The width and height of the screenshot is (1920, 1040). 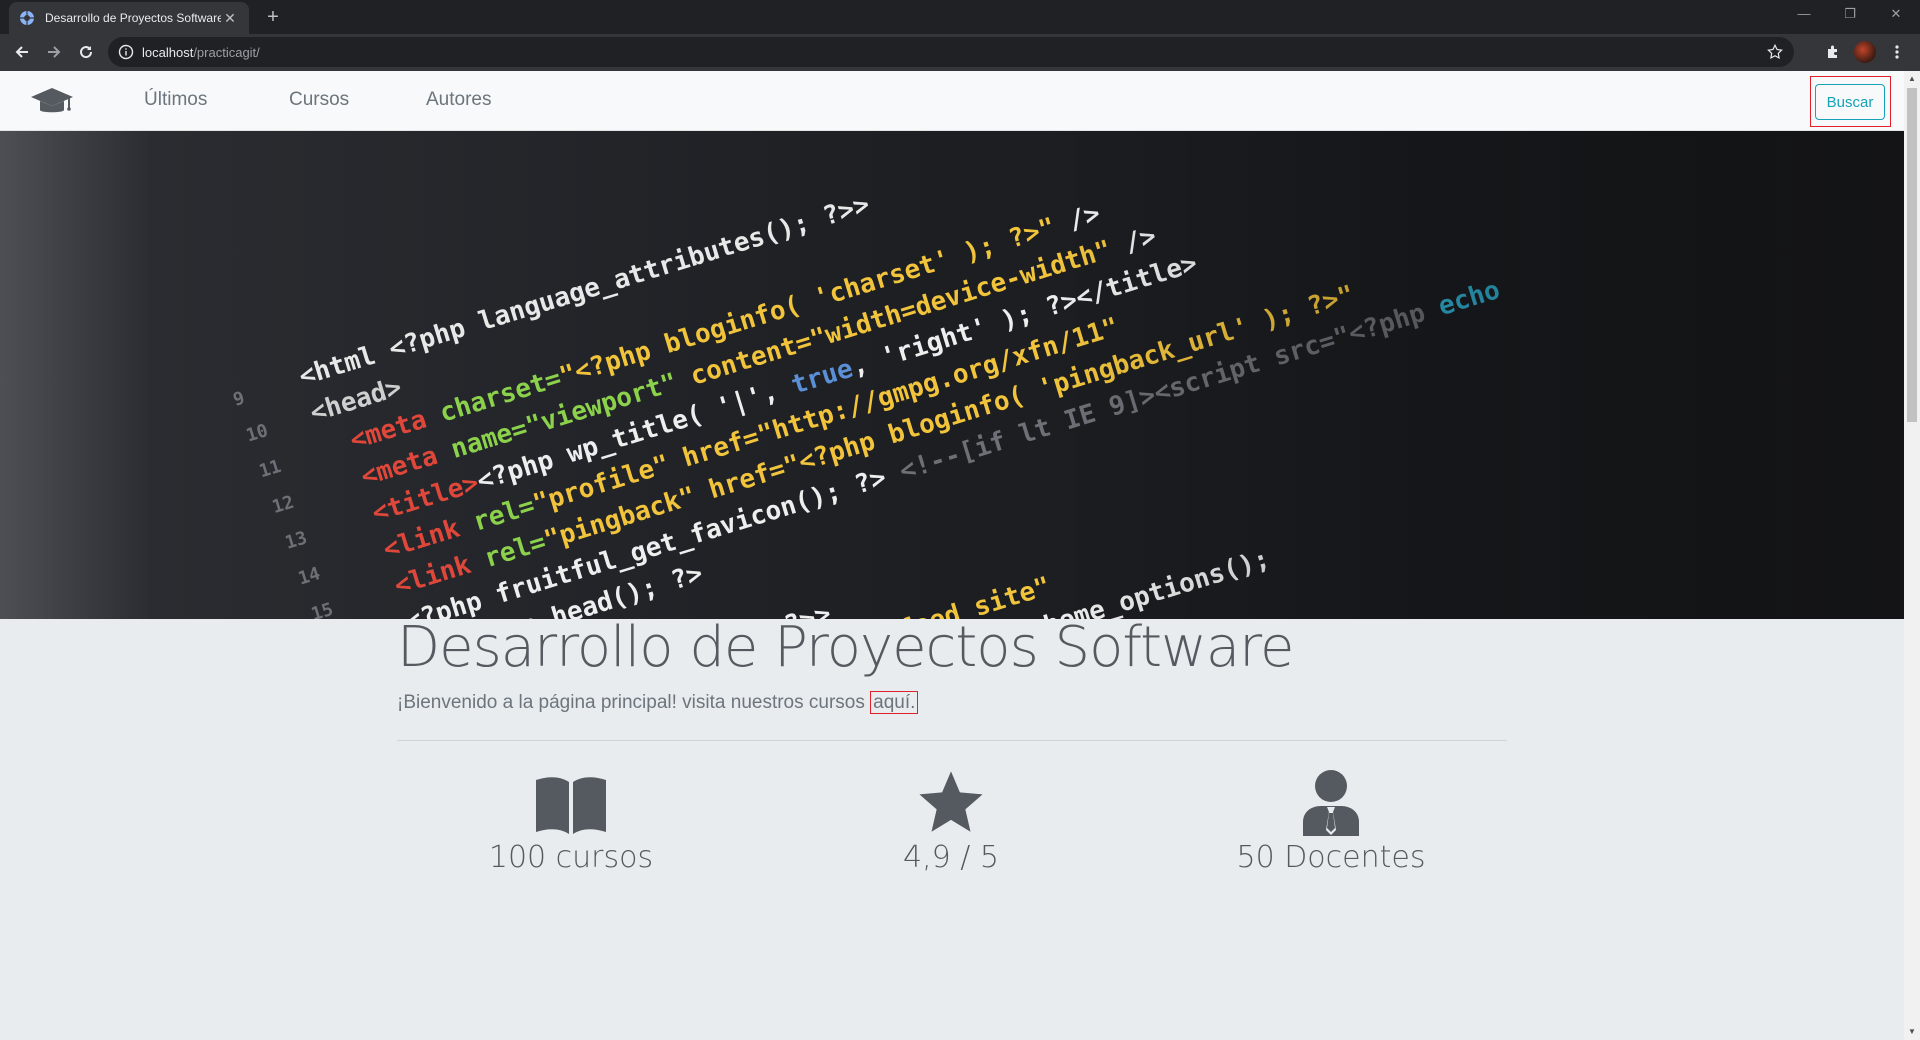 I want to click on page-scrollbar: ▲ ▼, so click(x=1912, y=555).